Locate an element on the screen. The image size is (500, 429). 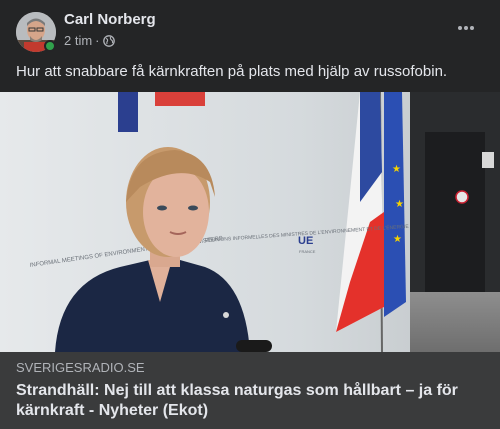
globe-icon is located at coordinates (108, 40).